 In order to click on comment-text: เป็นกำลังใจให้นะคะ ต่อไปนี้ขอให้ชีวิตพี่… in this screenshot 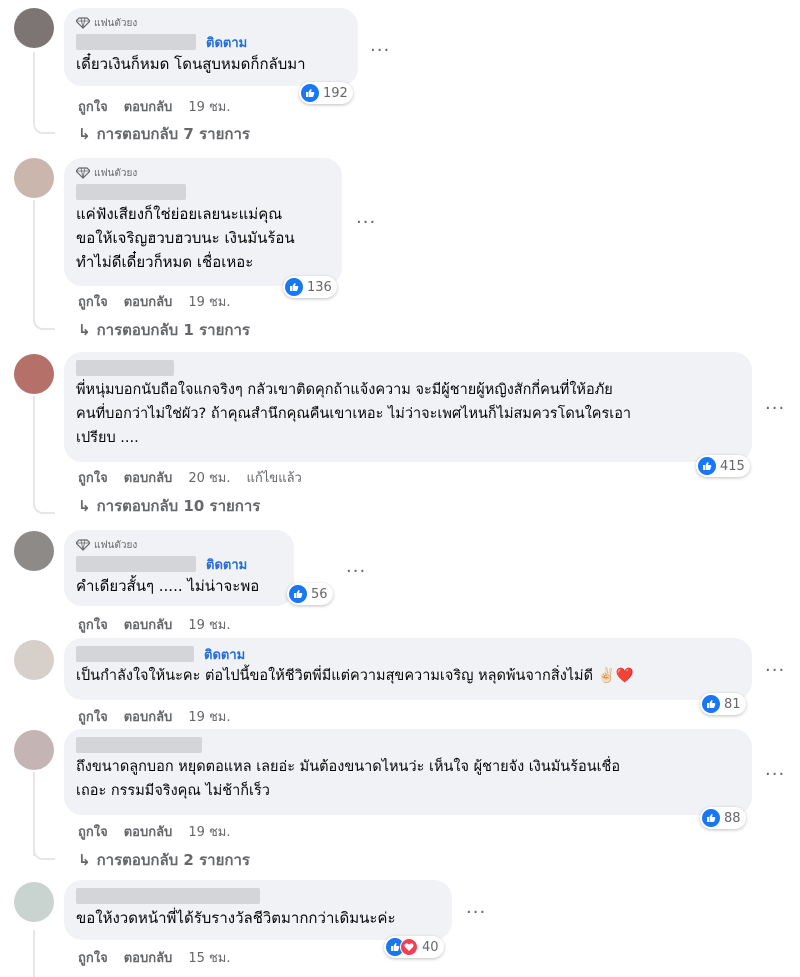, I will do `click(355, 676)`.